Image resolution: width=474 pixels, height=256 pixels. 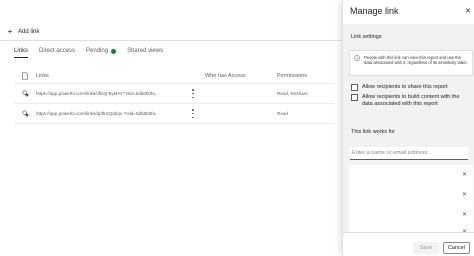 I want to click on allow-share-checkbox, so click(x=354, y=87).